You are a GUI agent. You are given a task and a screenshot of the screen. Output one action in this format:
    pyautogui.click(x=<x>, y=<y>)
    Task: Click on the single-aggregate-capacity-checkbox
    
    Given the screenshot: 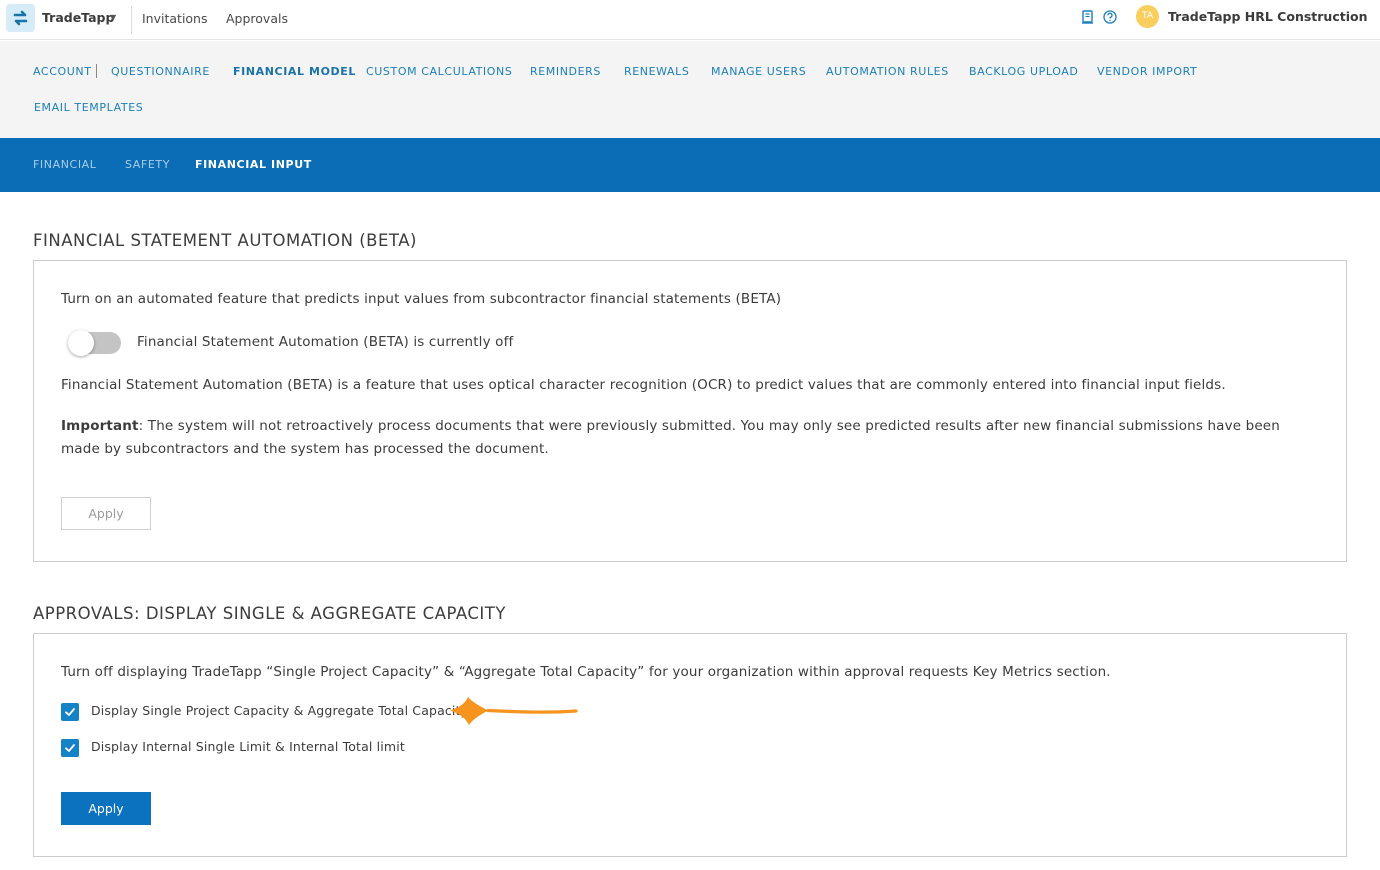 What is the action you would take?
    pyautogui.click(x=70, y=712)
    